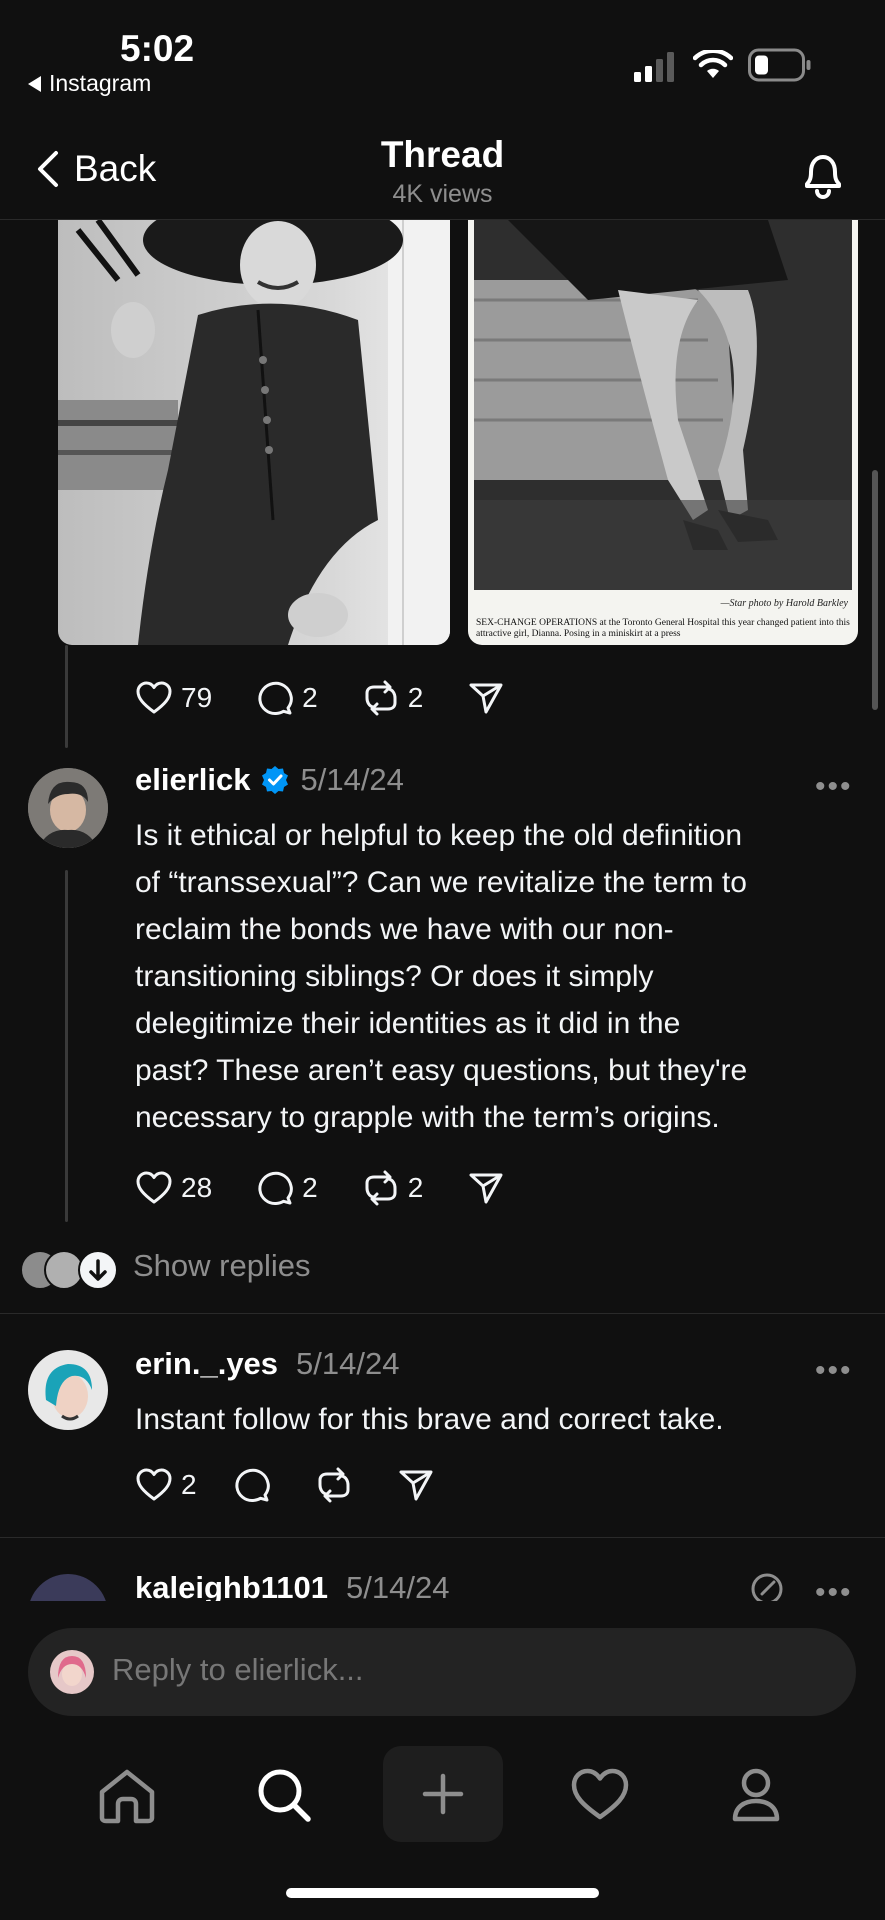  Describe the element at coordinates (173, 1188) in the screenshot. I see `like-button: 28` at that location.